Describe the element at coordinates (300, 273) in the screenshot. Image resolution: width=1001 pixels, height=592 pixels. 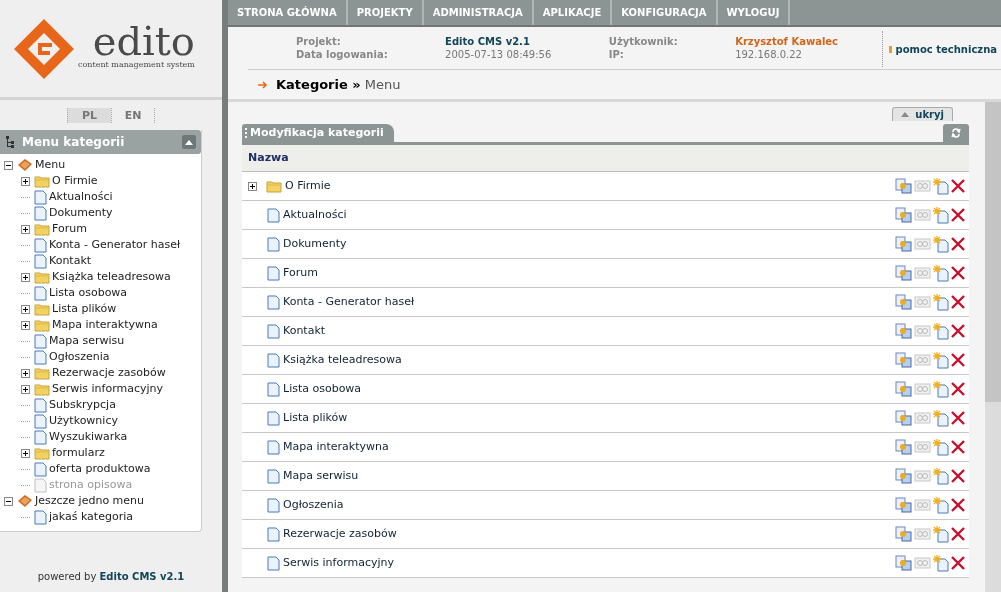
I see `category-name: Forum` at that location.